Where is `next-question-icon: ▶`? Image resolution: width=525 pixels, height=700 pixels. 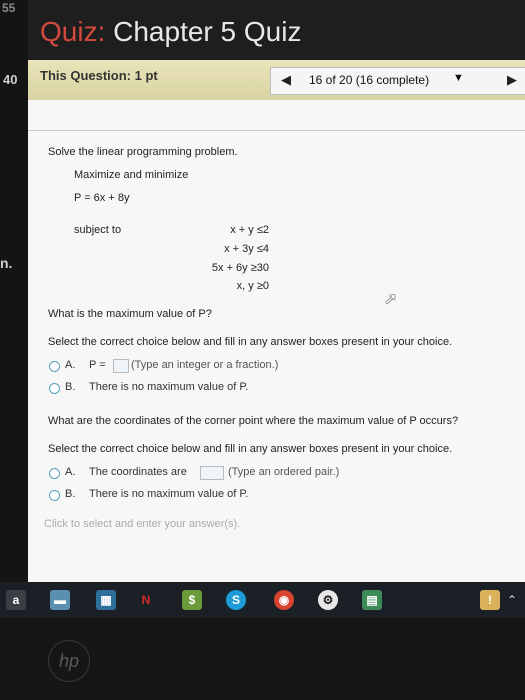
next-question-icon: ▶ is located at coordinates (512, 80).